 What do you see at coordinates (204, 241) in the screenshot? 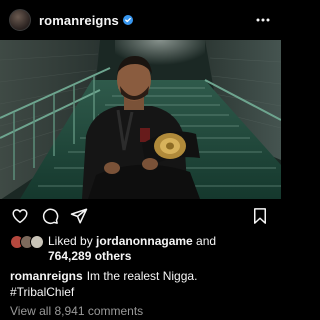
I see `likes-and: and` at bounding box center [204, 241].